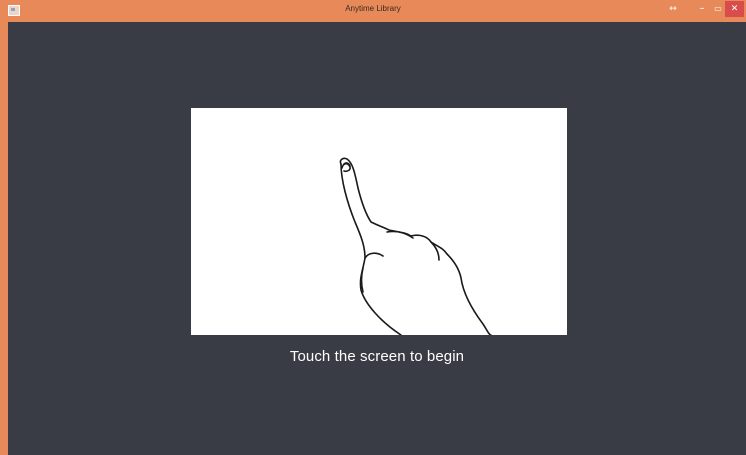  I want to click on window-title: Anytime Library, so click(373, 8).